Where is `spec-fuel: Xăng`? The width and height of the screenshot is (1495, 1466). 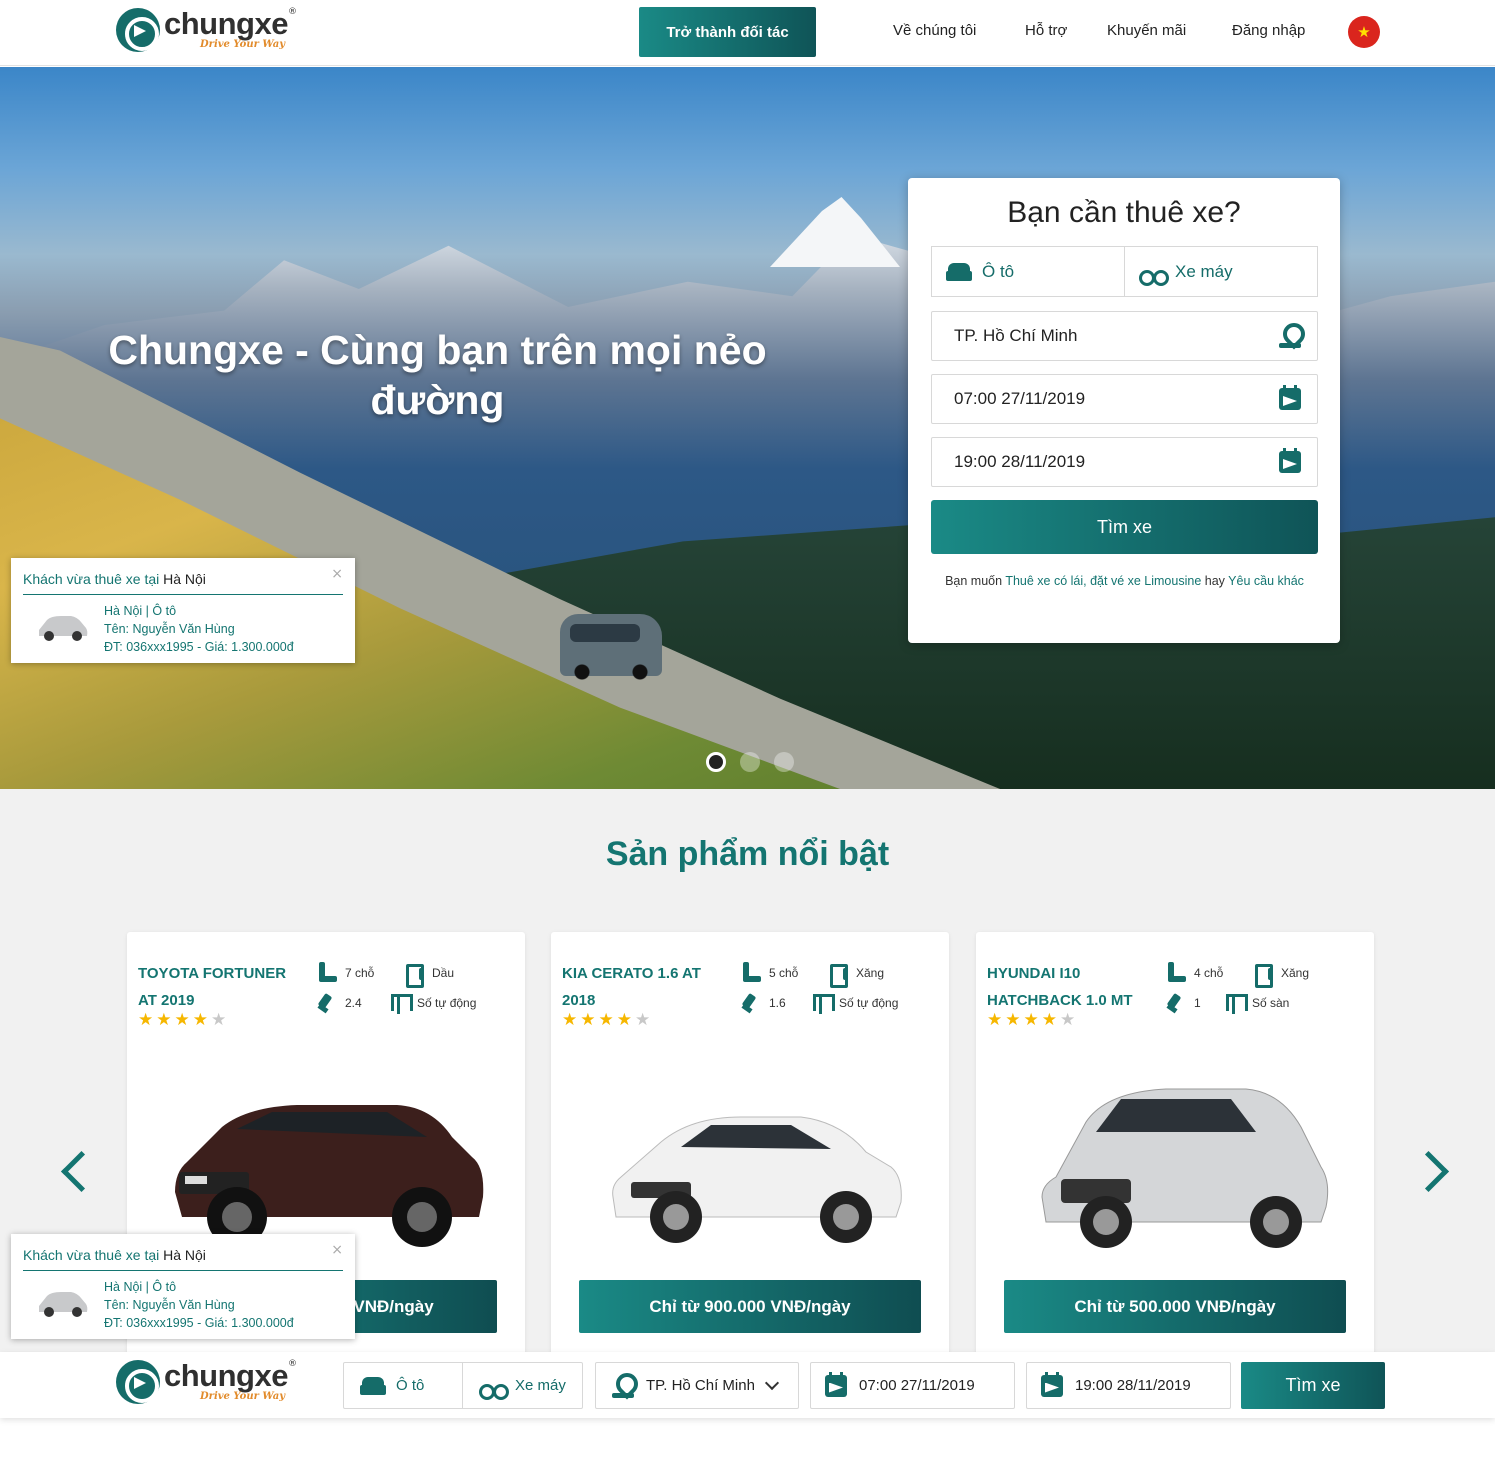
spec-fuel: Xăng is located at coordinates (1281, 975).